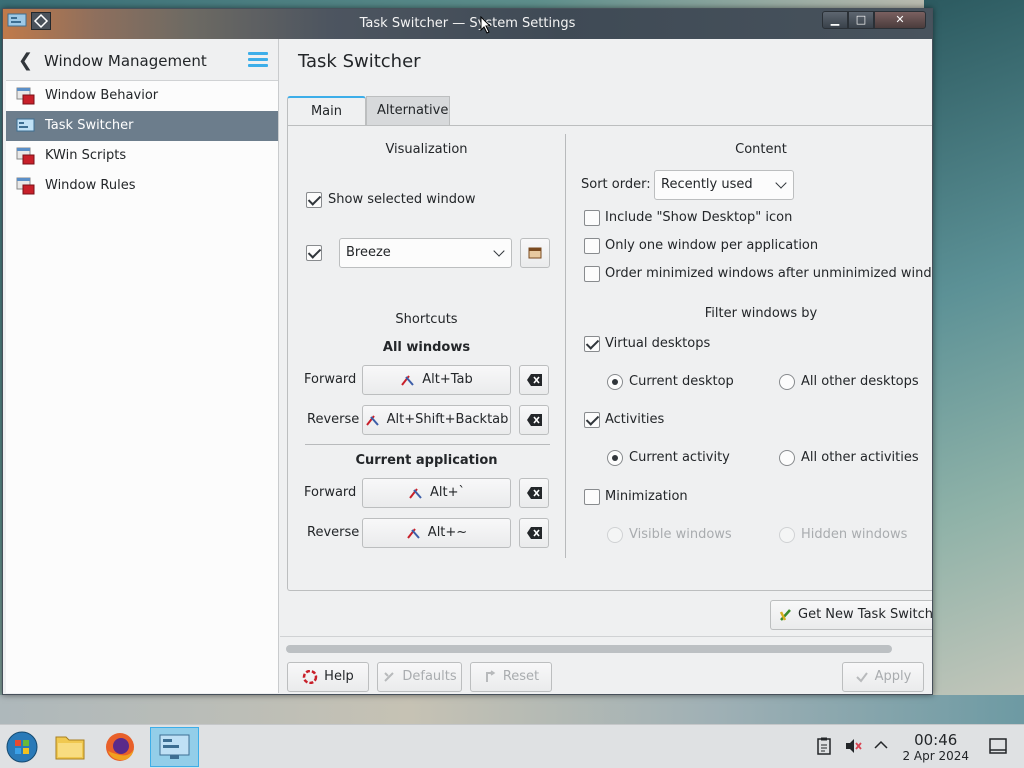  Describe the element at coordinates (426, 347) in the screenshot. I see `all-windows-title: All windows` at that location.